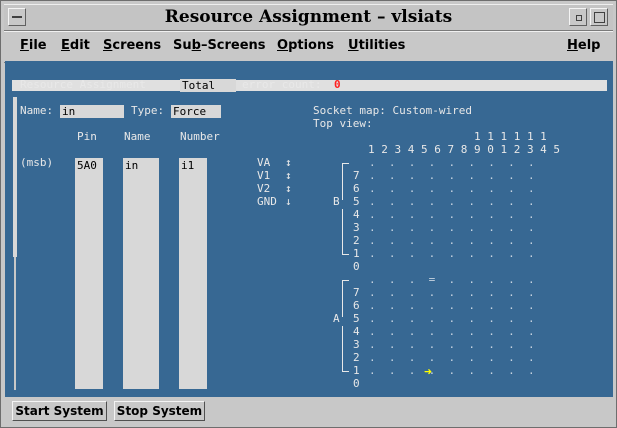 The image size is (617, 428). What do you see at coordinates (343, 123) in the screenshot?
I see `top-view-label: Top view:` at bounding box center [343, 123].